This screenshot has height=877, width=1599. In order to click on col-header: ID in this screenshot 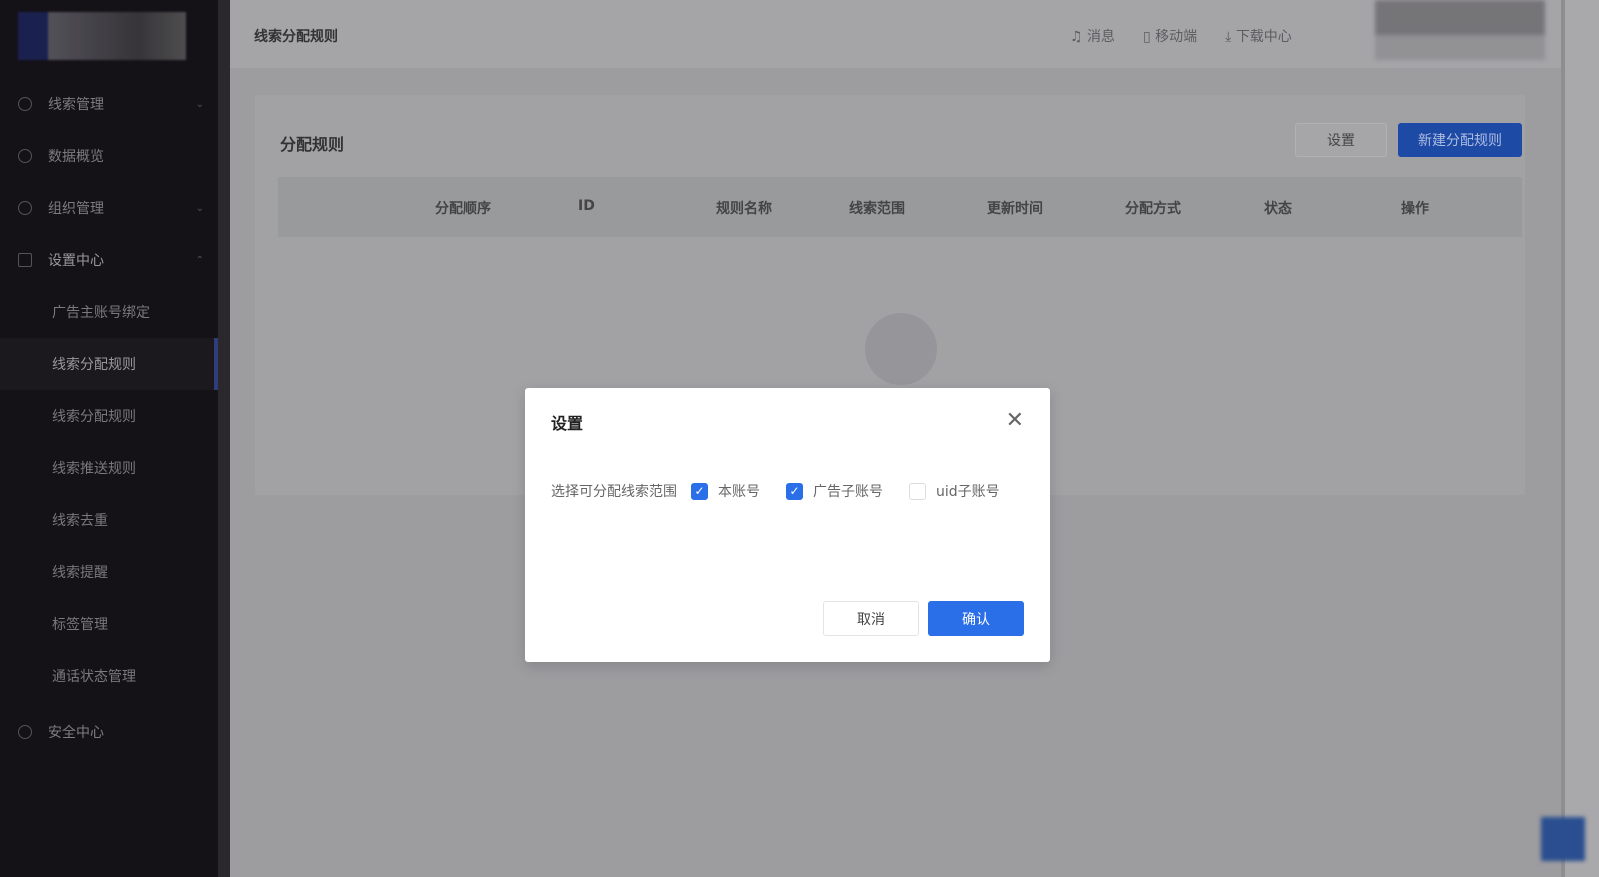, I will do `click(586, 206)`.